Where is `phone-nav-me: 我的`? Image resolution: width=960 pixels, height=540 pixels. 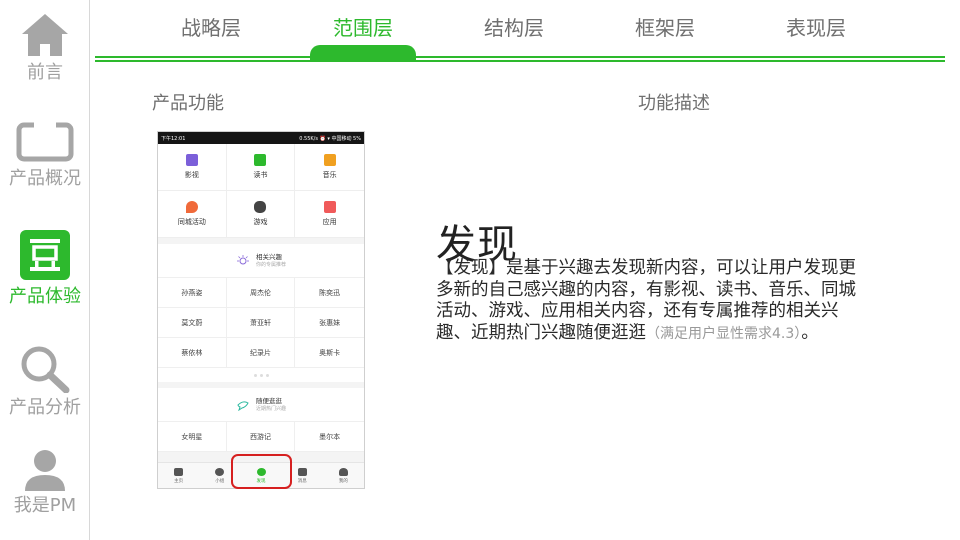 phone-nav-me: 我的 is located at coordinates (343, 475).